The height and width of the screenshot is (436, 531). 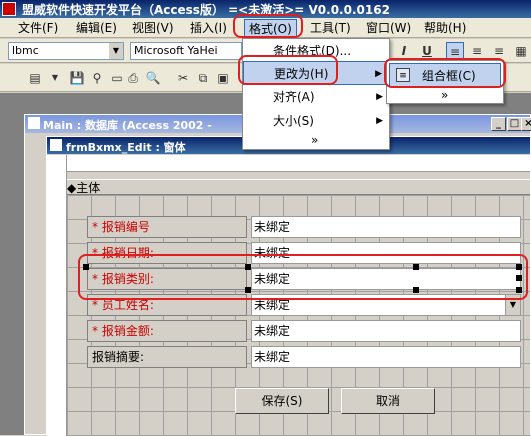 What do you see at coordinates (208, 28) in the screenshot?
I see `menu-insert: 插入(I)` at bounding box center [208, 28].